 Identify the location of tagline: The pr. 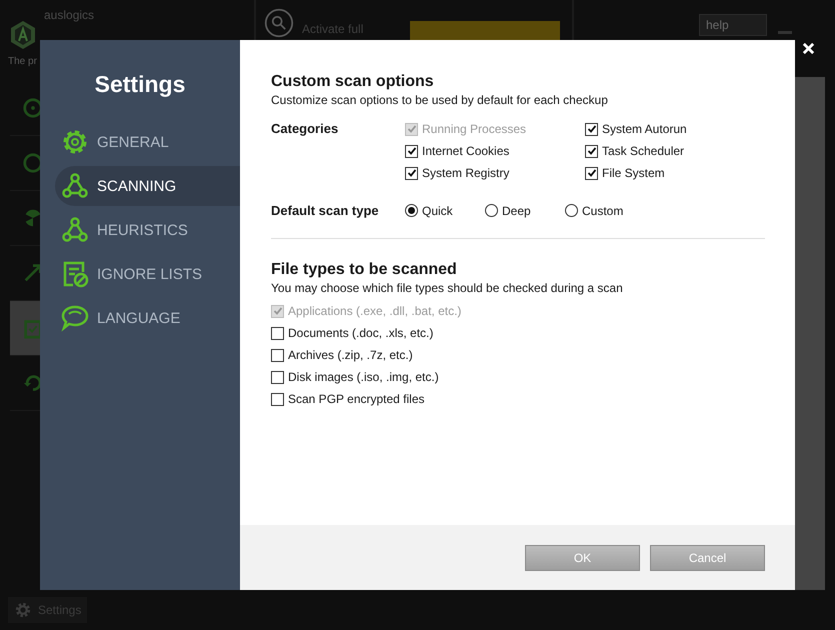
(22, 61).